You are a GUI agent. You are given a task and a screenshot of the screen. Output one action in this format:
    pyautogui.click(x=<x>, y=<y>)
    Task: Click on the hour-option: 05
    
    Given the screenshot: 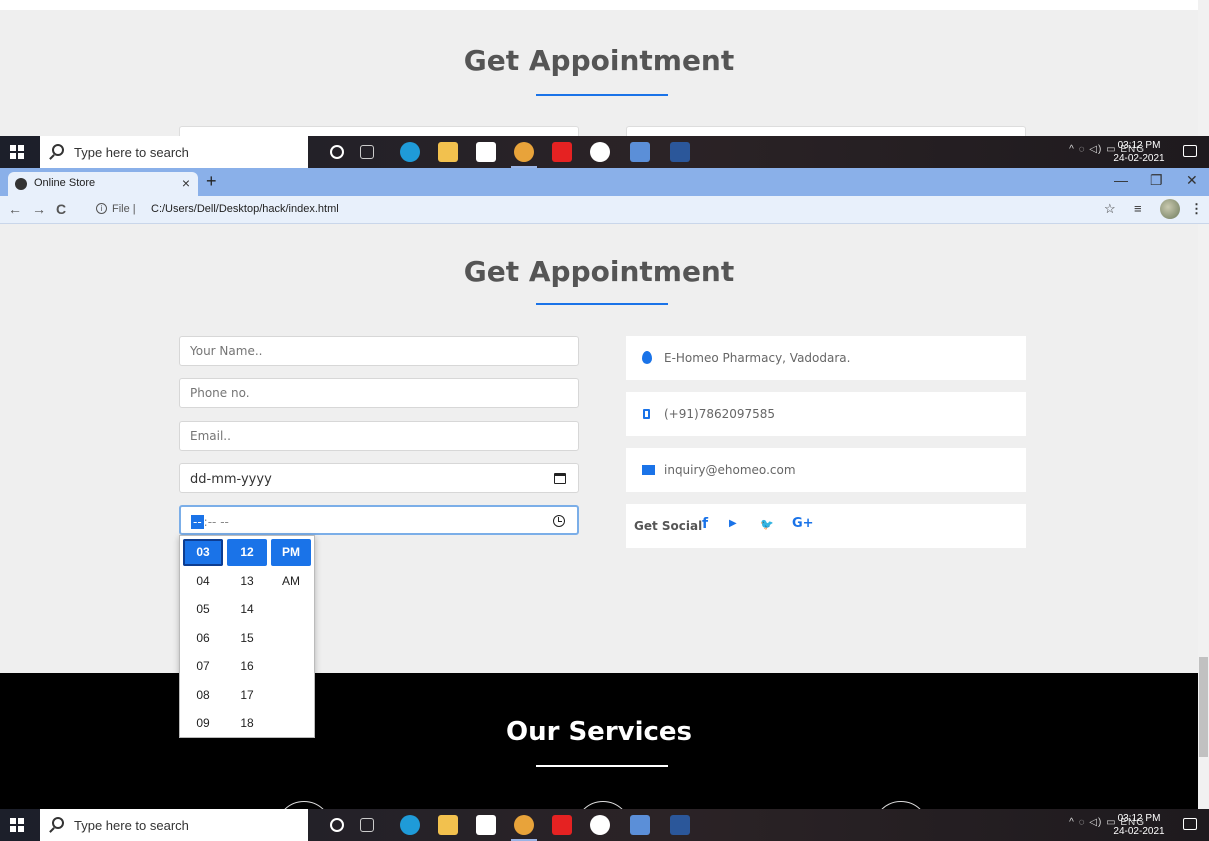 What is the action you would take?
    pyautogui.click(x=203, y=609)
    